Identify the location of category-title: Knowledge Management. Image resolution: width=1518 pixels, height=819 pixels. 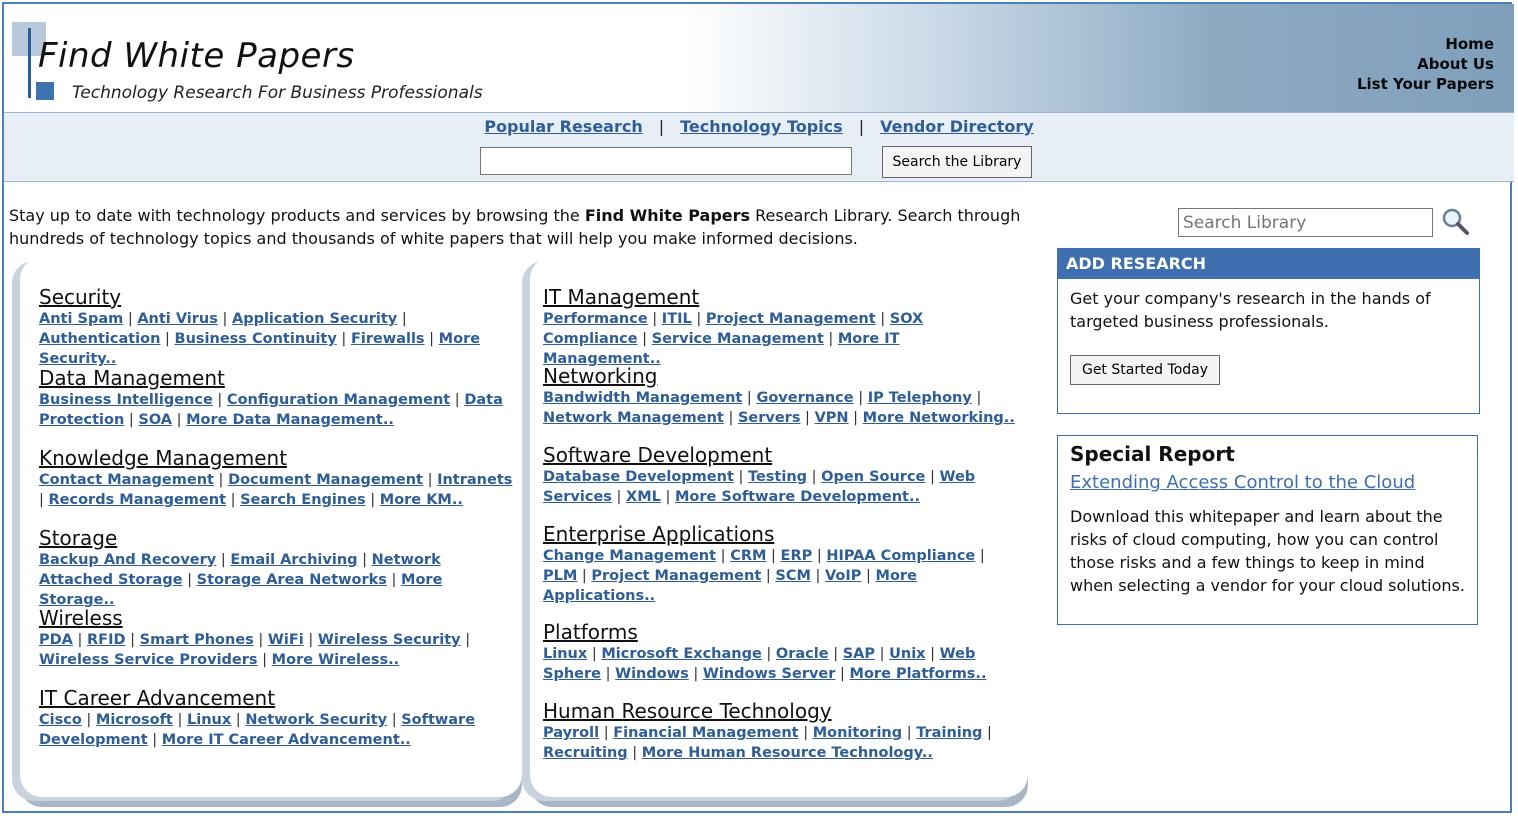
(278, 458).